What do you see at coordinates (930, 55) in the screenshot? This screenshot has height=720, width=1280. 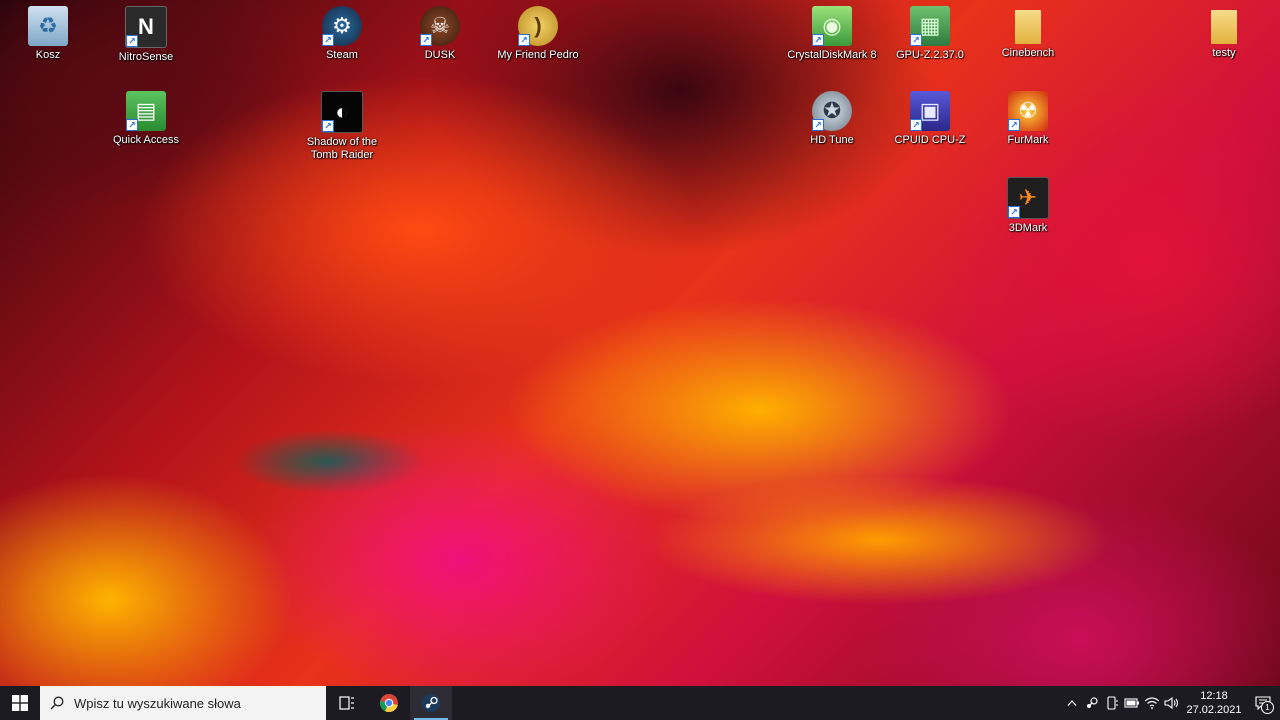 I see `desktop-icon-label: GPU-Z.2.37.0` at bounding box center [930, 55].